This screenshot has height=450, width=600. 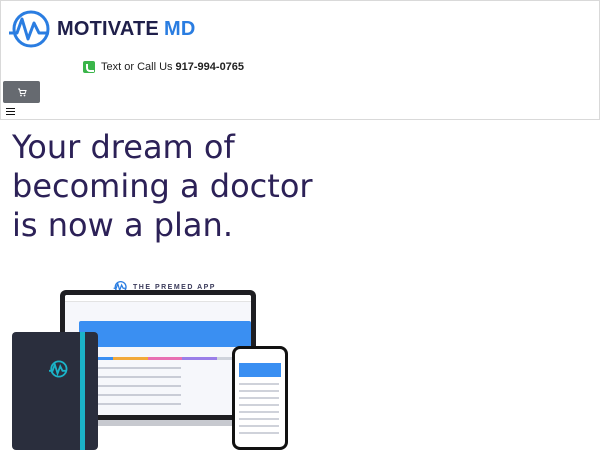 What do you see at coordinates (260, 398) in the screenshot?
I see `phone-mockup` at bounding box center [260, 398].